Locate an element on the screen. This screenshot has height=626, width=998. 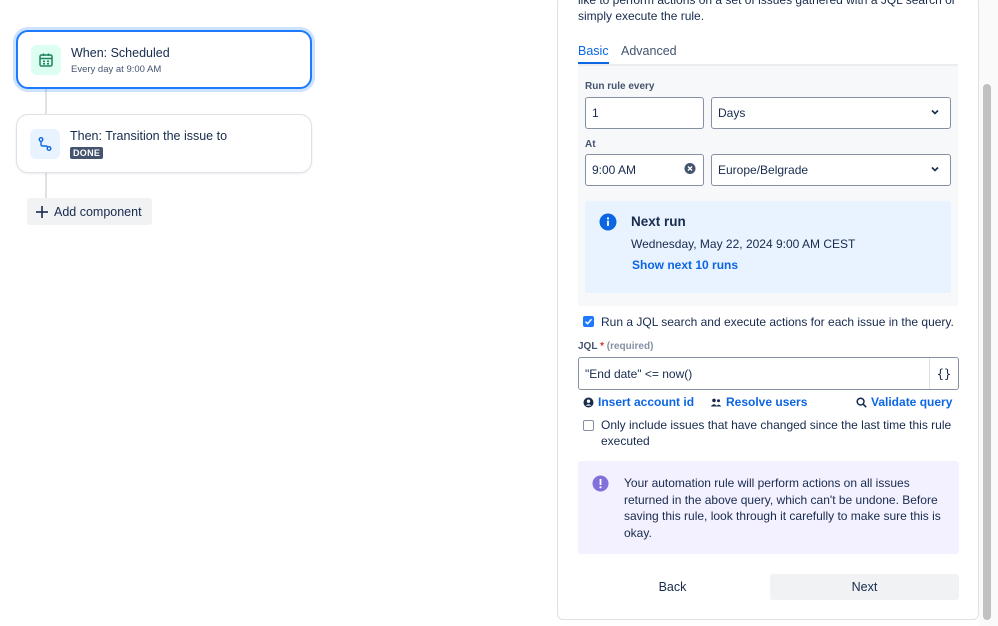
resolve-users-label: Resolve users is located at coordinates (767, 402).